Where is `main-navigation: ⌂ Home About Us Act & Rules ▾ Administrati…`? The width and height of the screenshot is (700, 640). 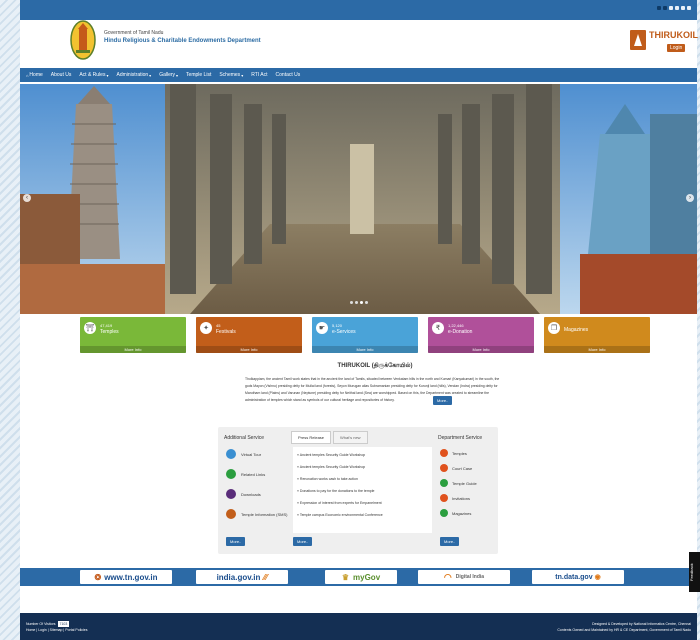 main-navigation: ⌂ Home About Us Act & Rules ▾ Administrati… is located at coordinates (358, 75).